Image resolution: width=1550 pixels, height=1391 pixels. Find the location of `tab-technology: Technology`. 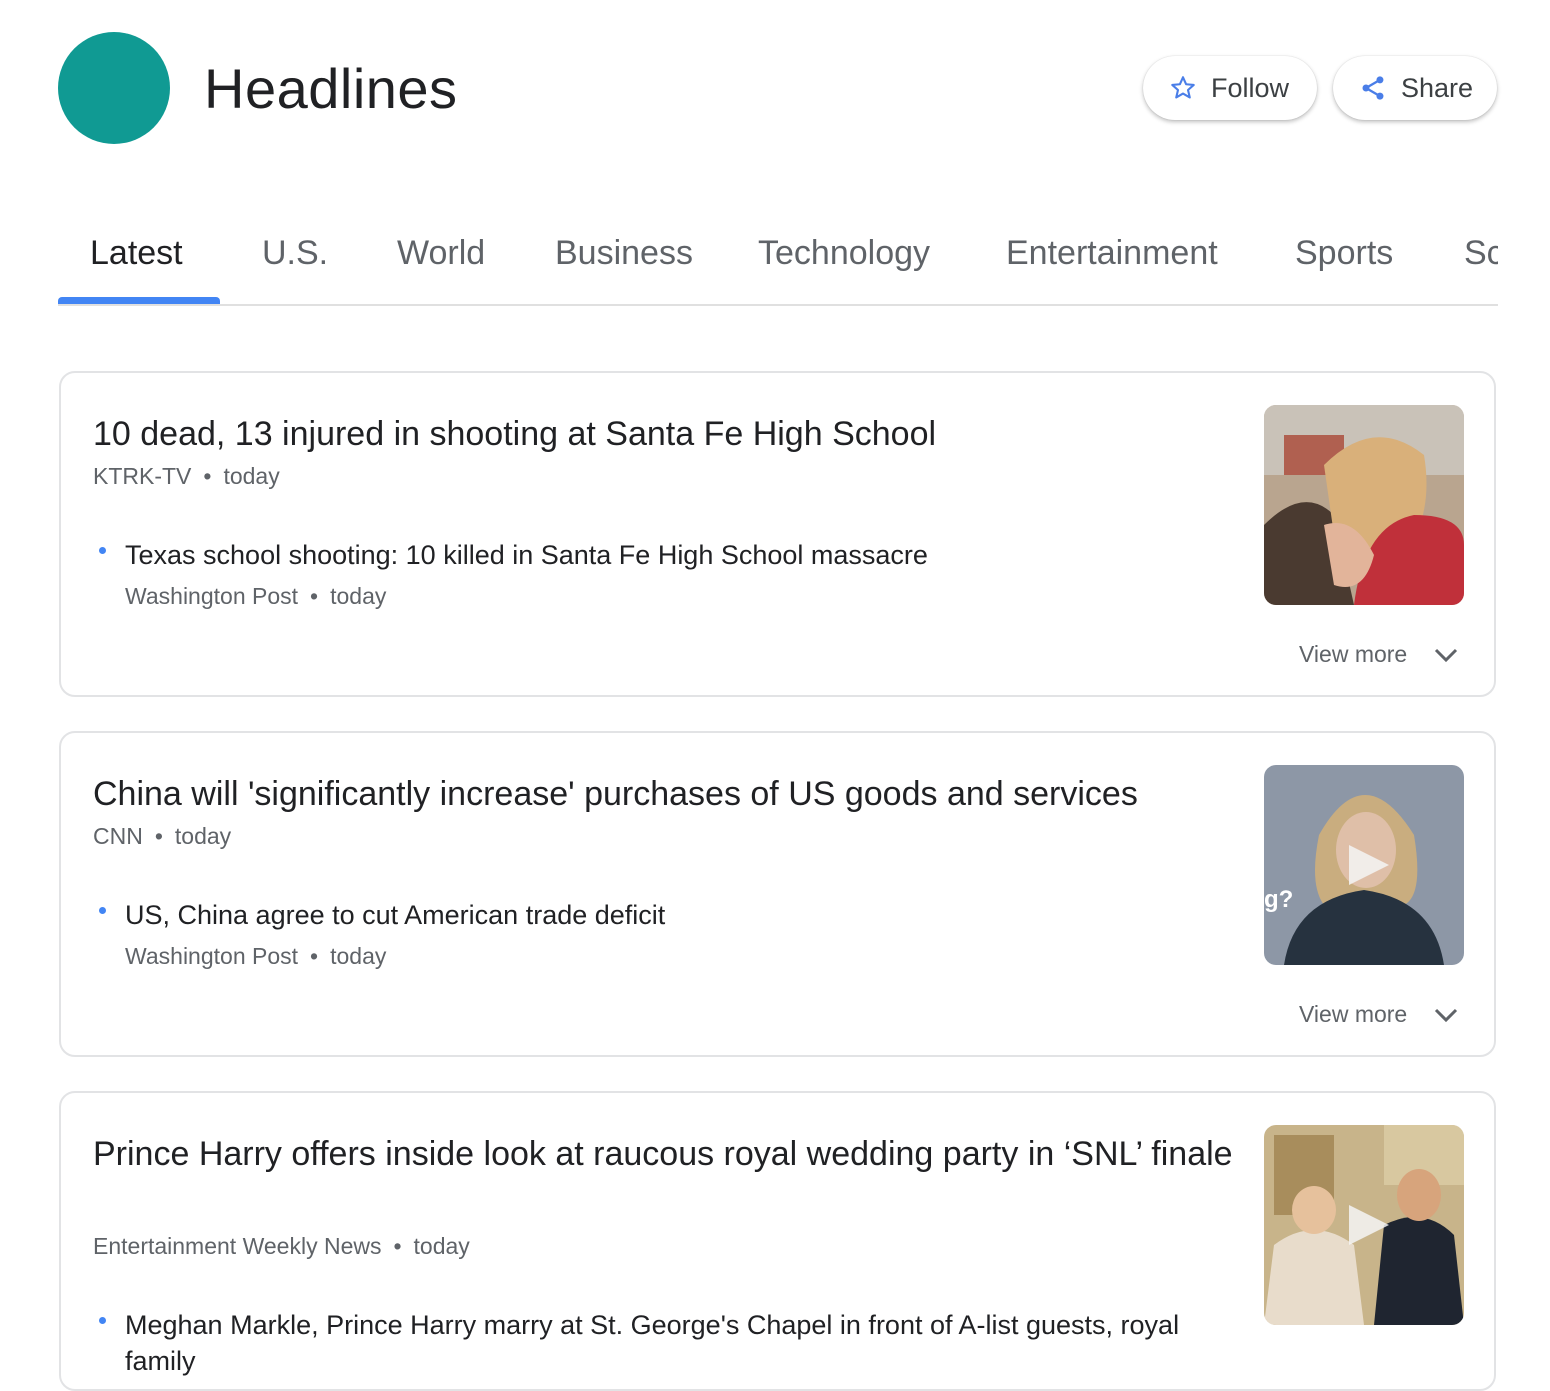

tab-technology: Technology is located at coordinates (844, 253).